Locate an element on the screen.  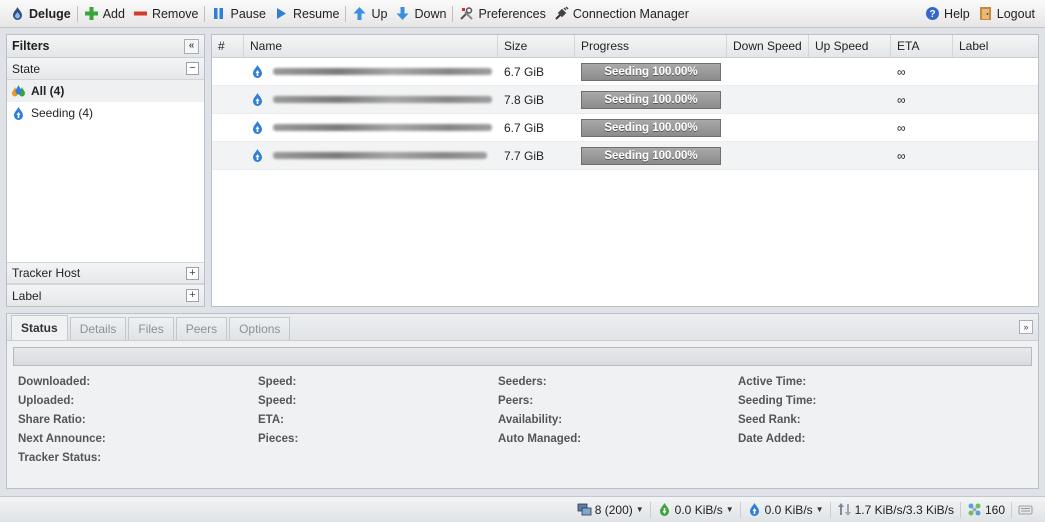
network-icon is located at coordinates (584, 509).